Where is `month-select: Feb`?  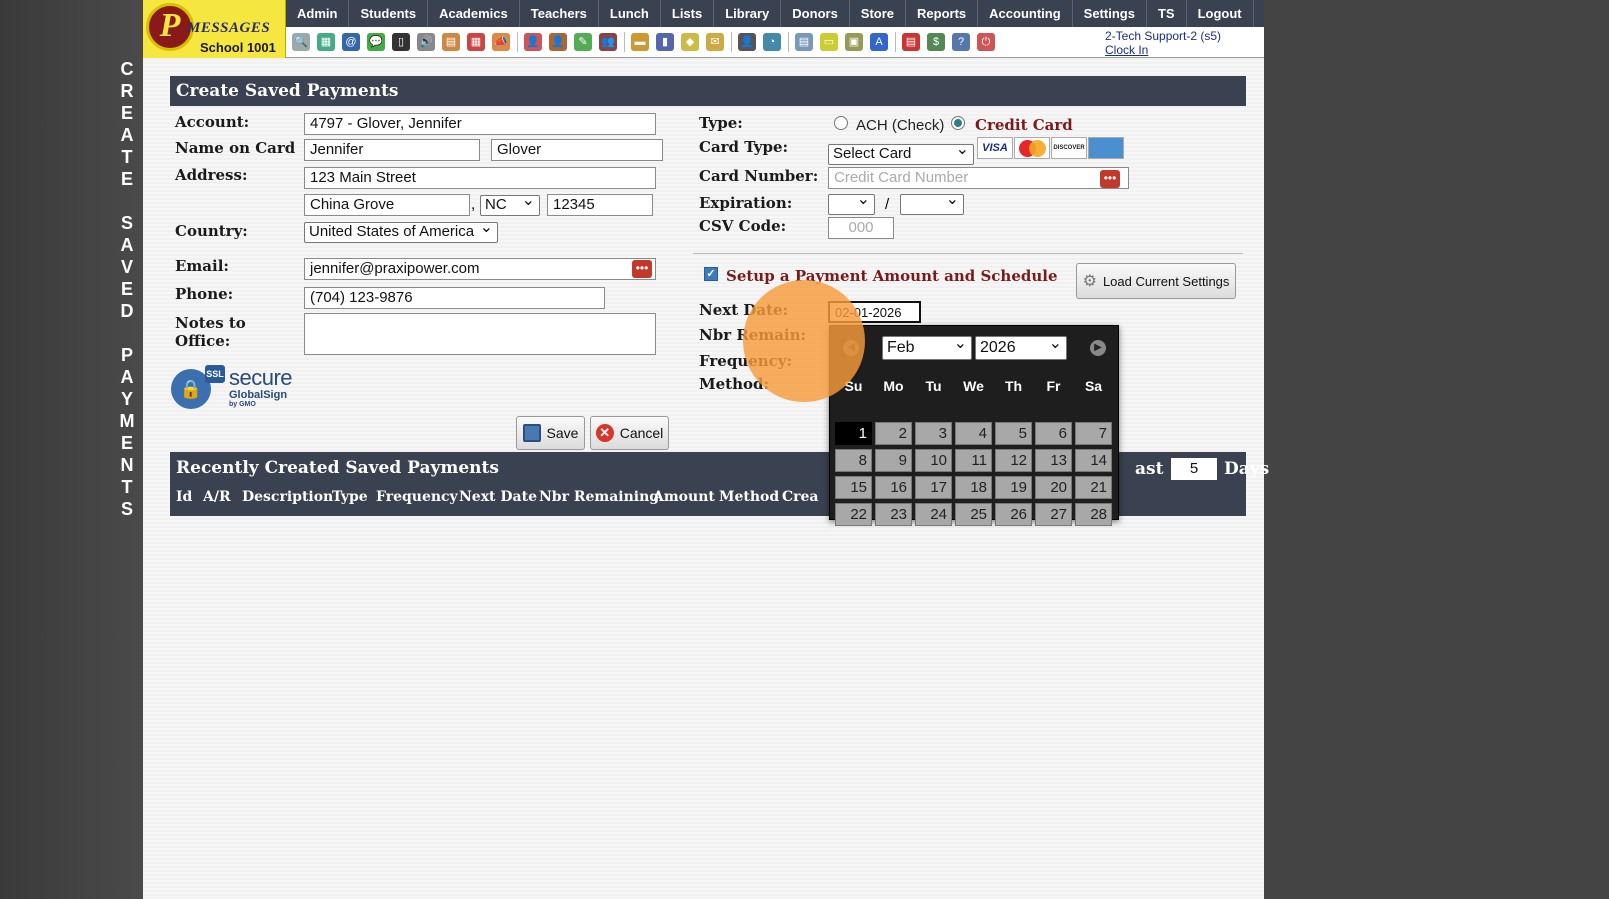
month-select: Feb is located at coordinates (927, 346).